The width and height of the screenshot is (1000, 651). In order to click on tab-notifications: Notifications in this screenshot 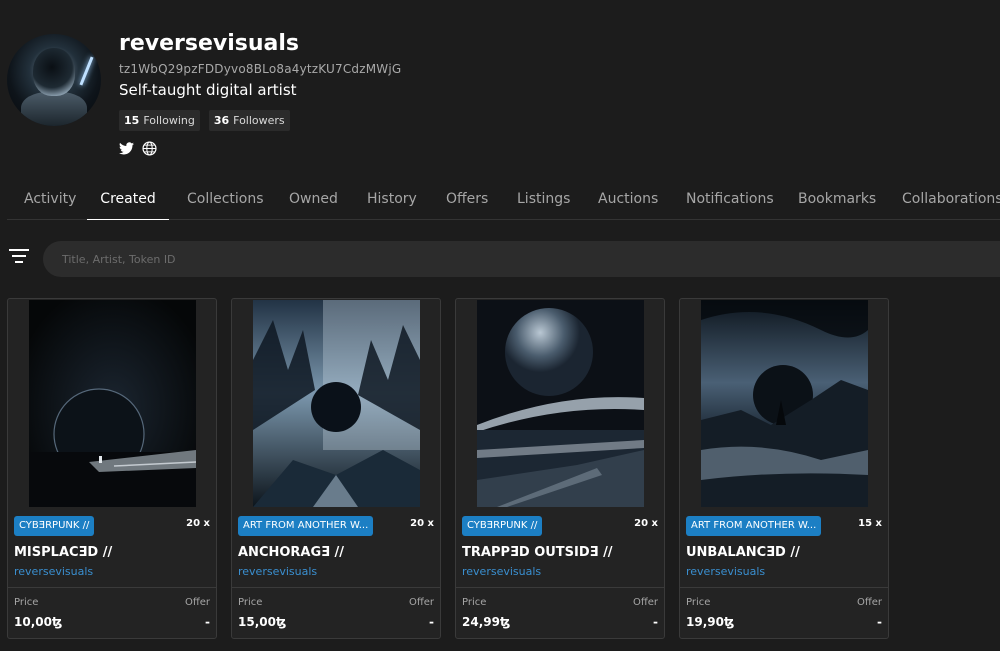, I will do `click(730, 200)`.